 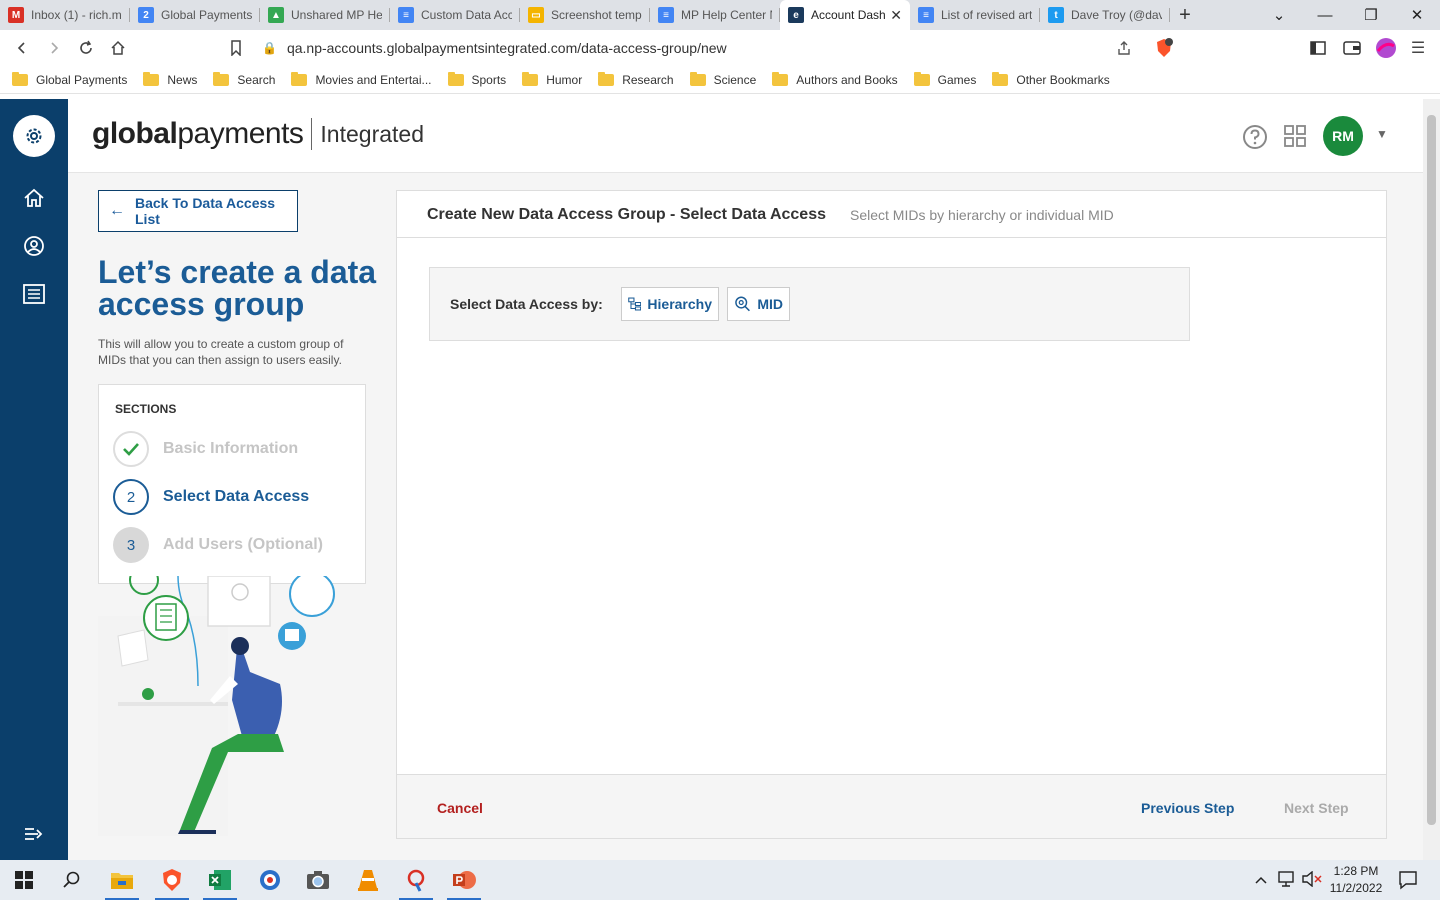 What do you see at coordinates (170, 79) in the screenshot?
I see `bookmark-item: News` at bounding box center [170, 79].